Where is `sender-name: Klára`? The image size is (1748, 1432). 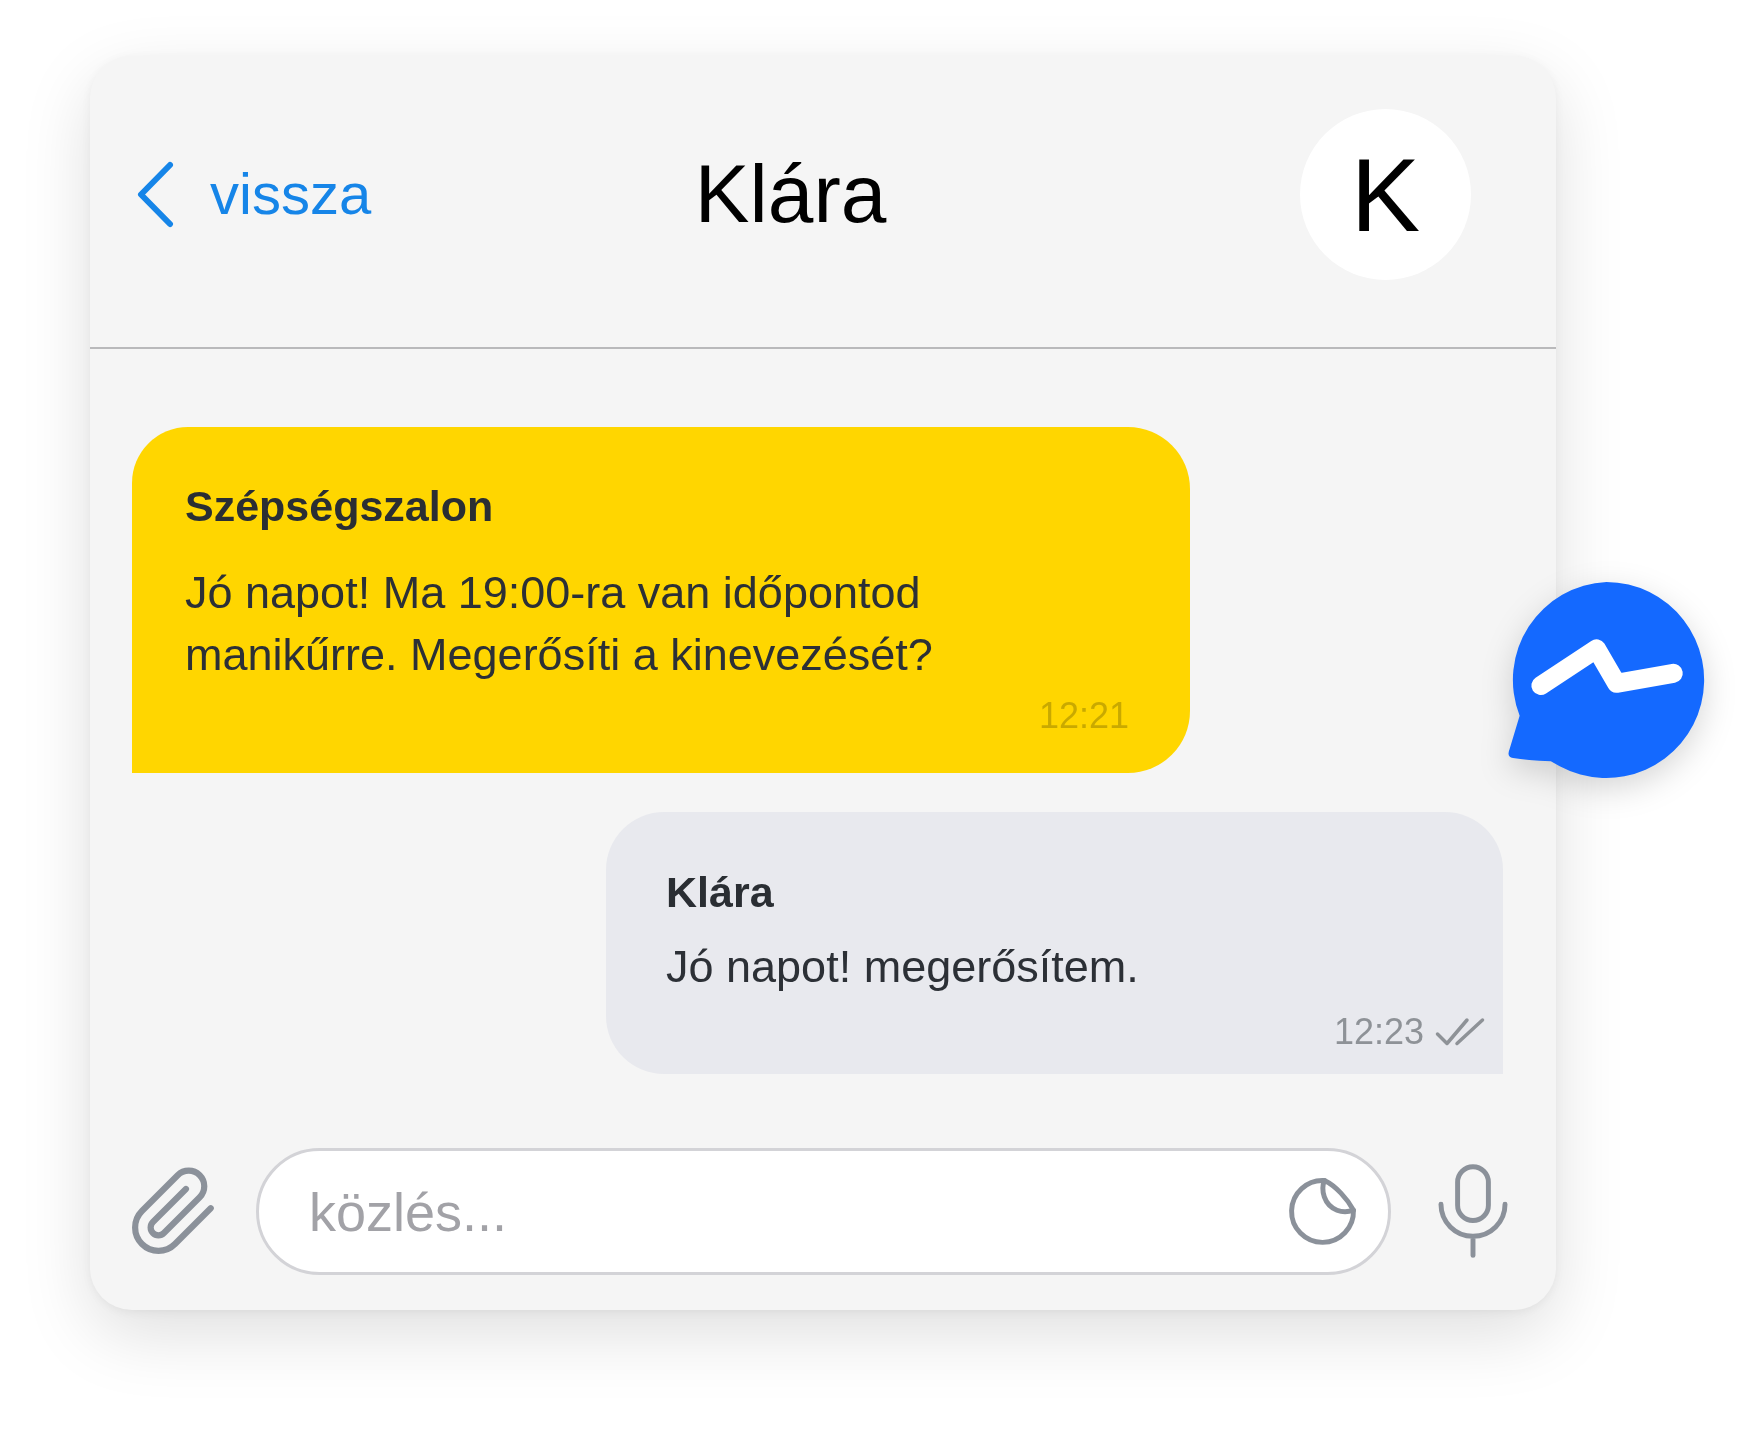
sender-name: Klára is located at coordinates (720, 892).